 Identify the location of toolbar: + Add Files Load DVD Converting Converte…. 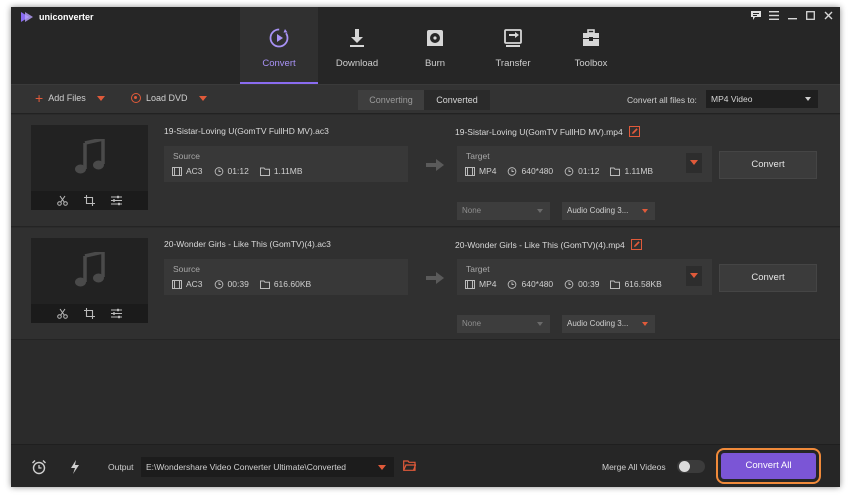
(425, 99).